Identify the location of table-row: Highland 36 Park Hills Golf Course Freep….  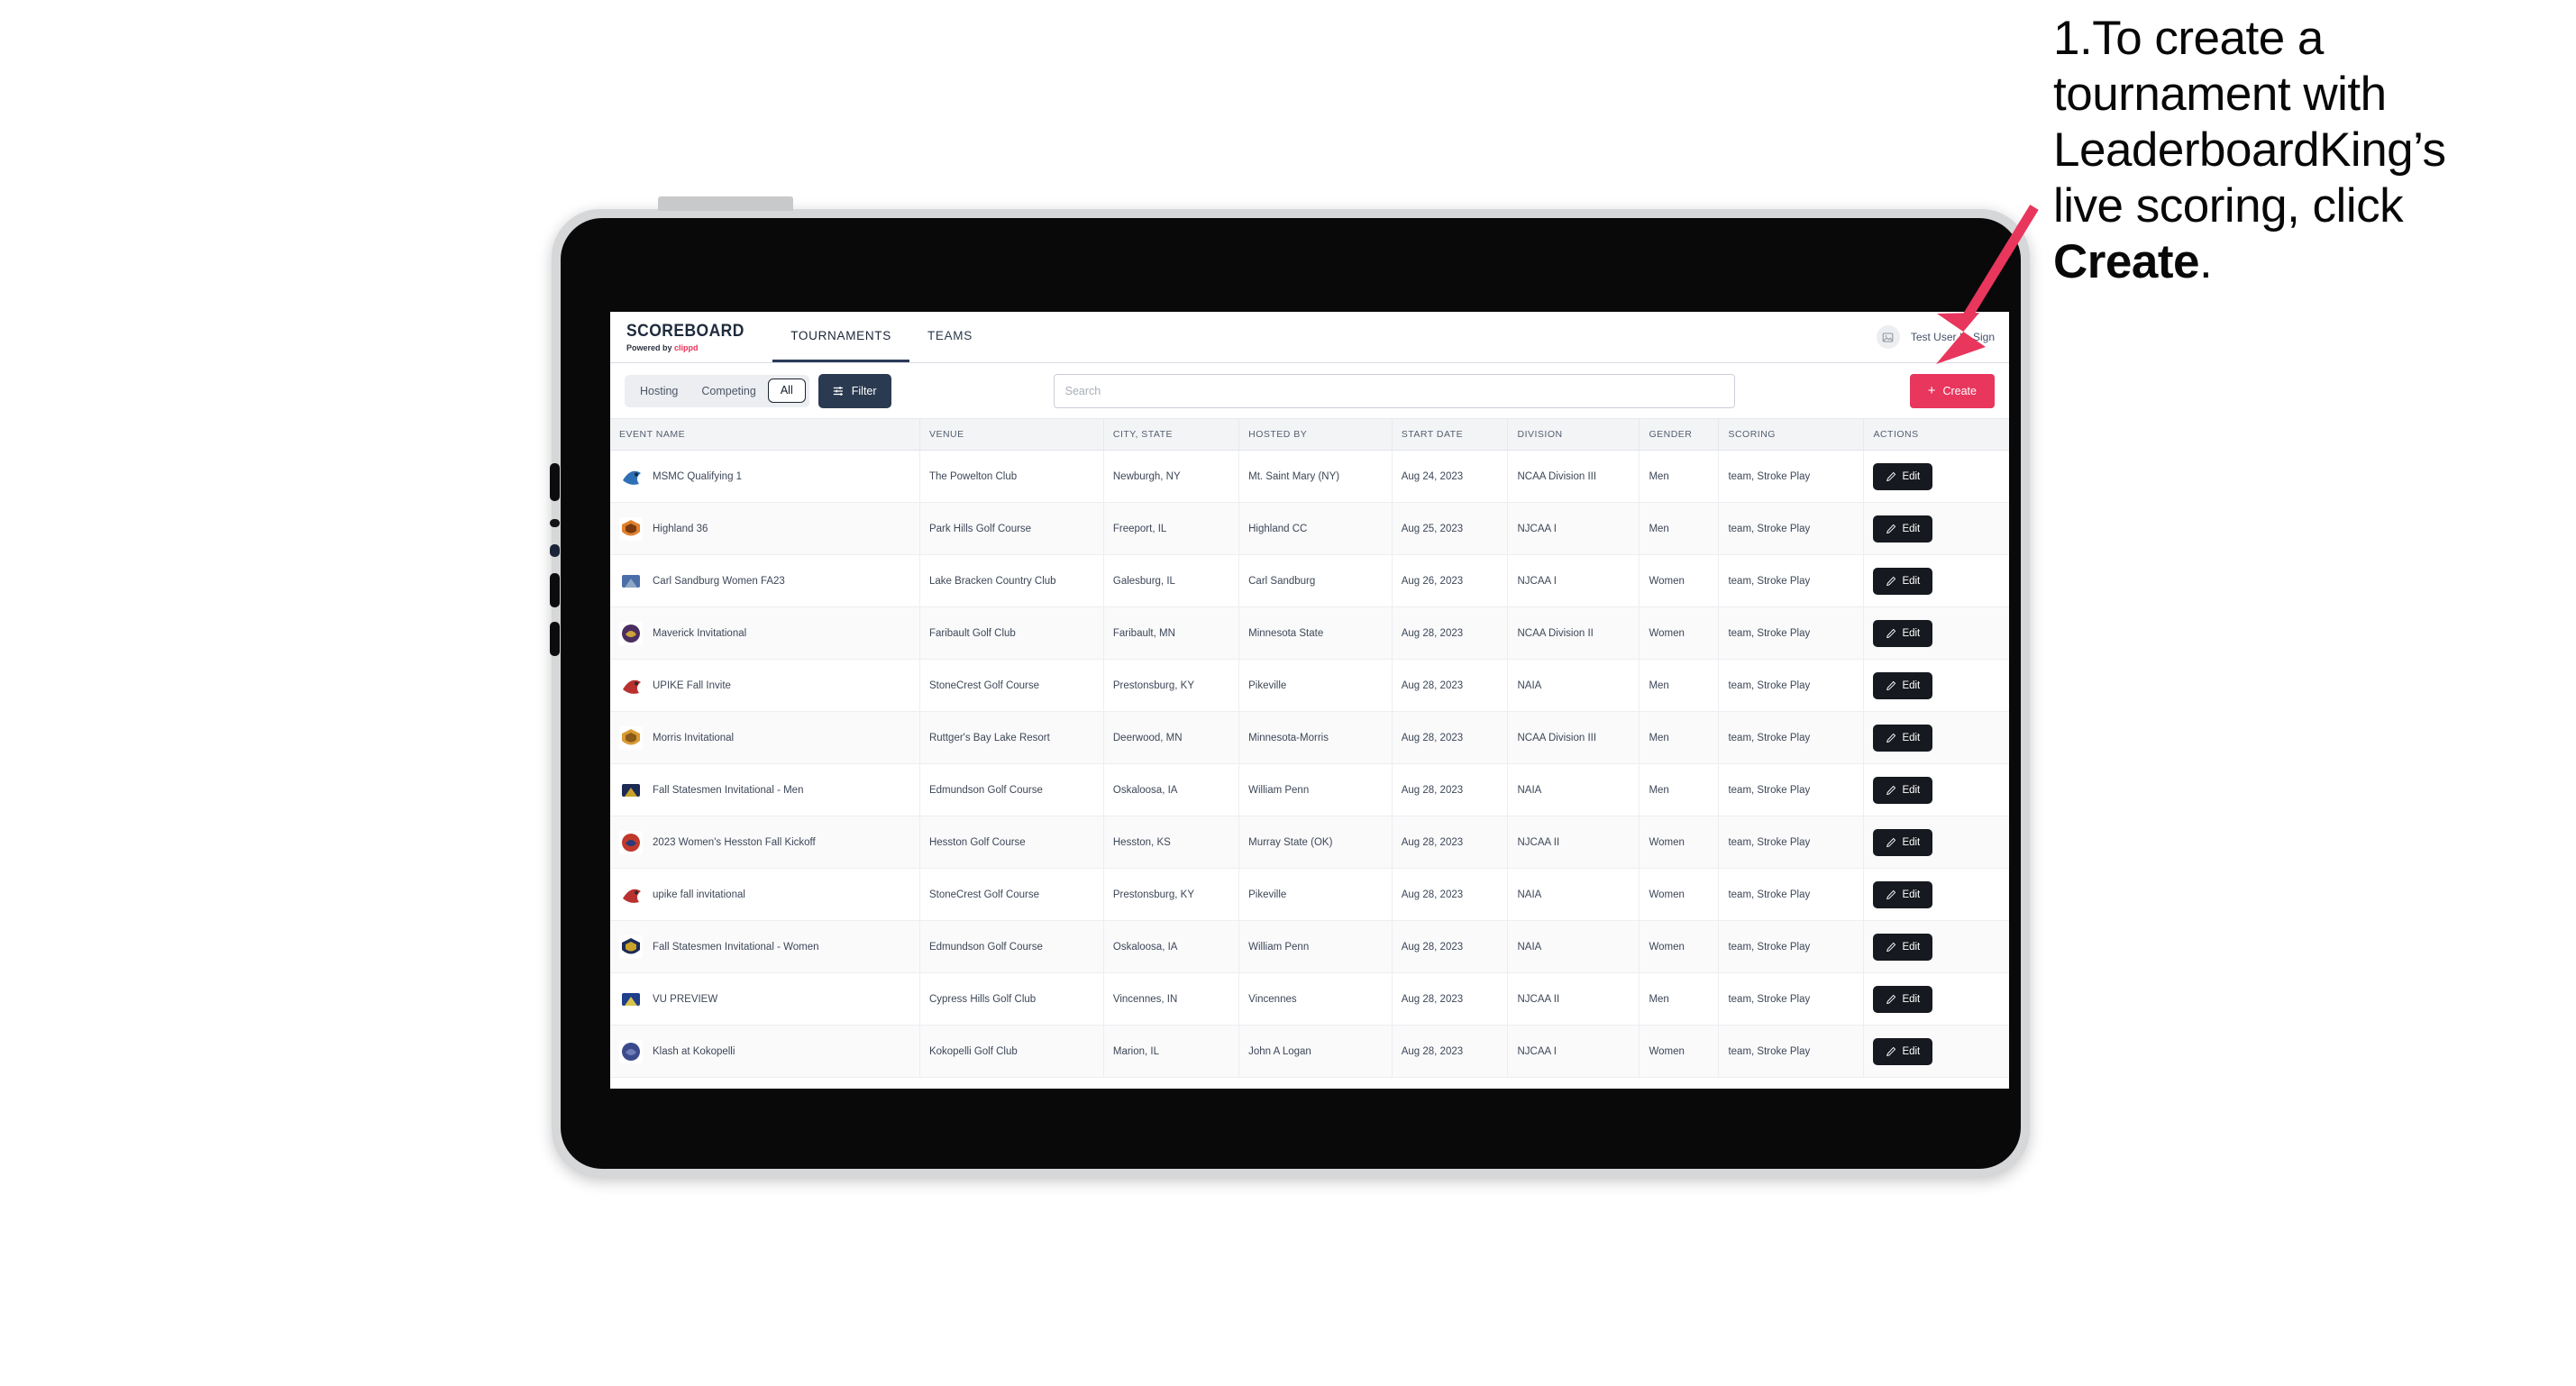
(1309, 528).